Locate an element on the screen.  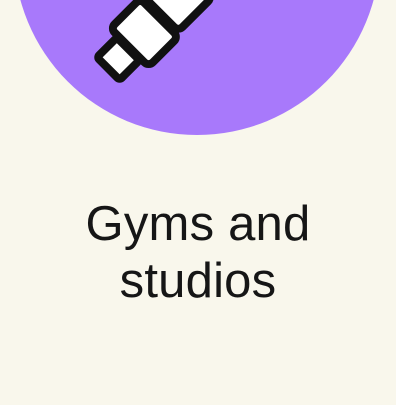
dumbbell-icon is located at coordinates (154, 41).